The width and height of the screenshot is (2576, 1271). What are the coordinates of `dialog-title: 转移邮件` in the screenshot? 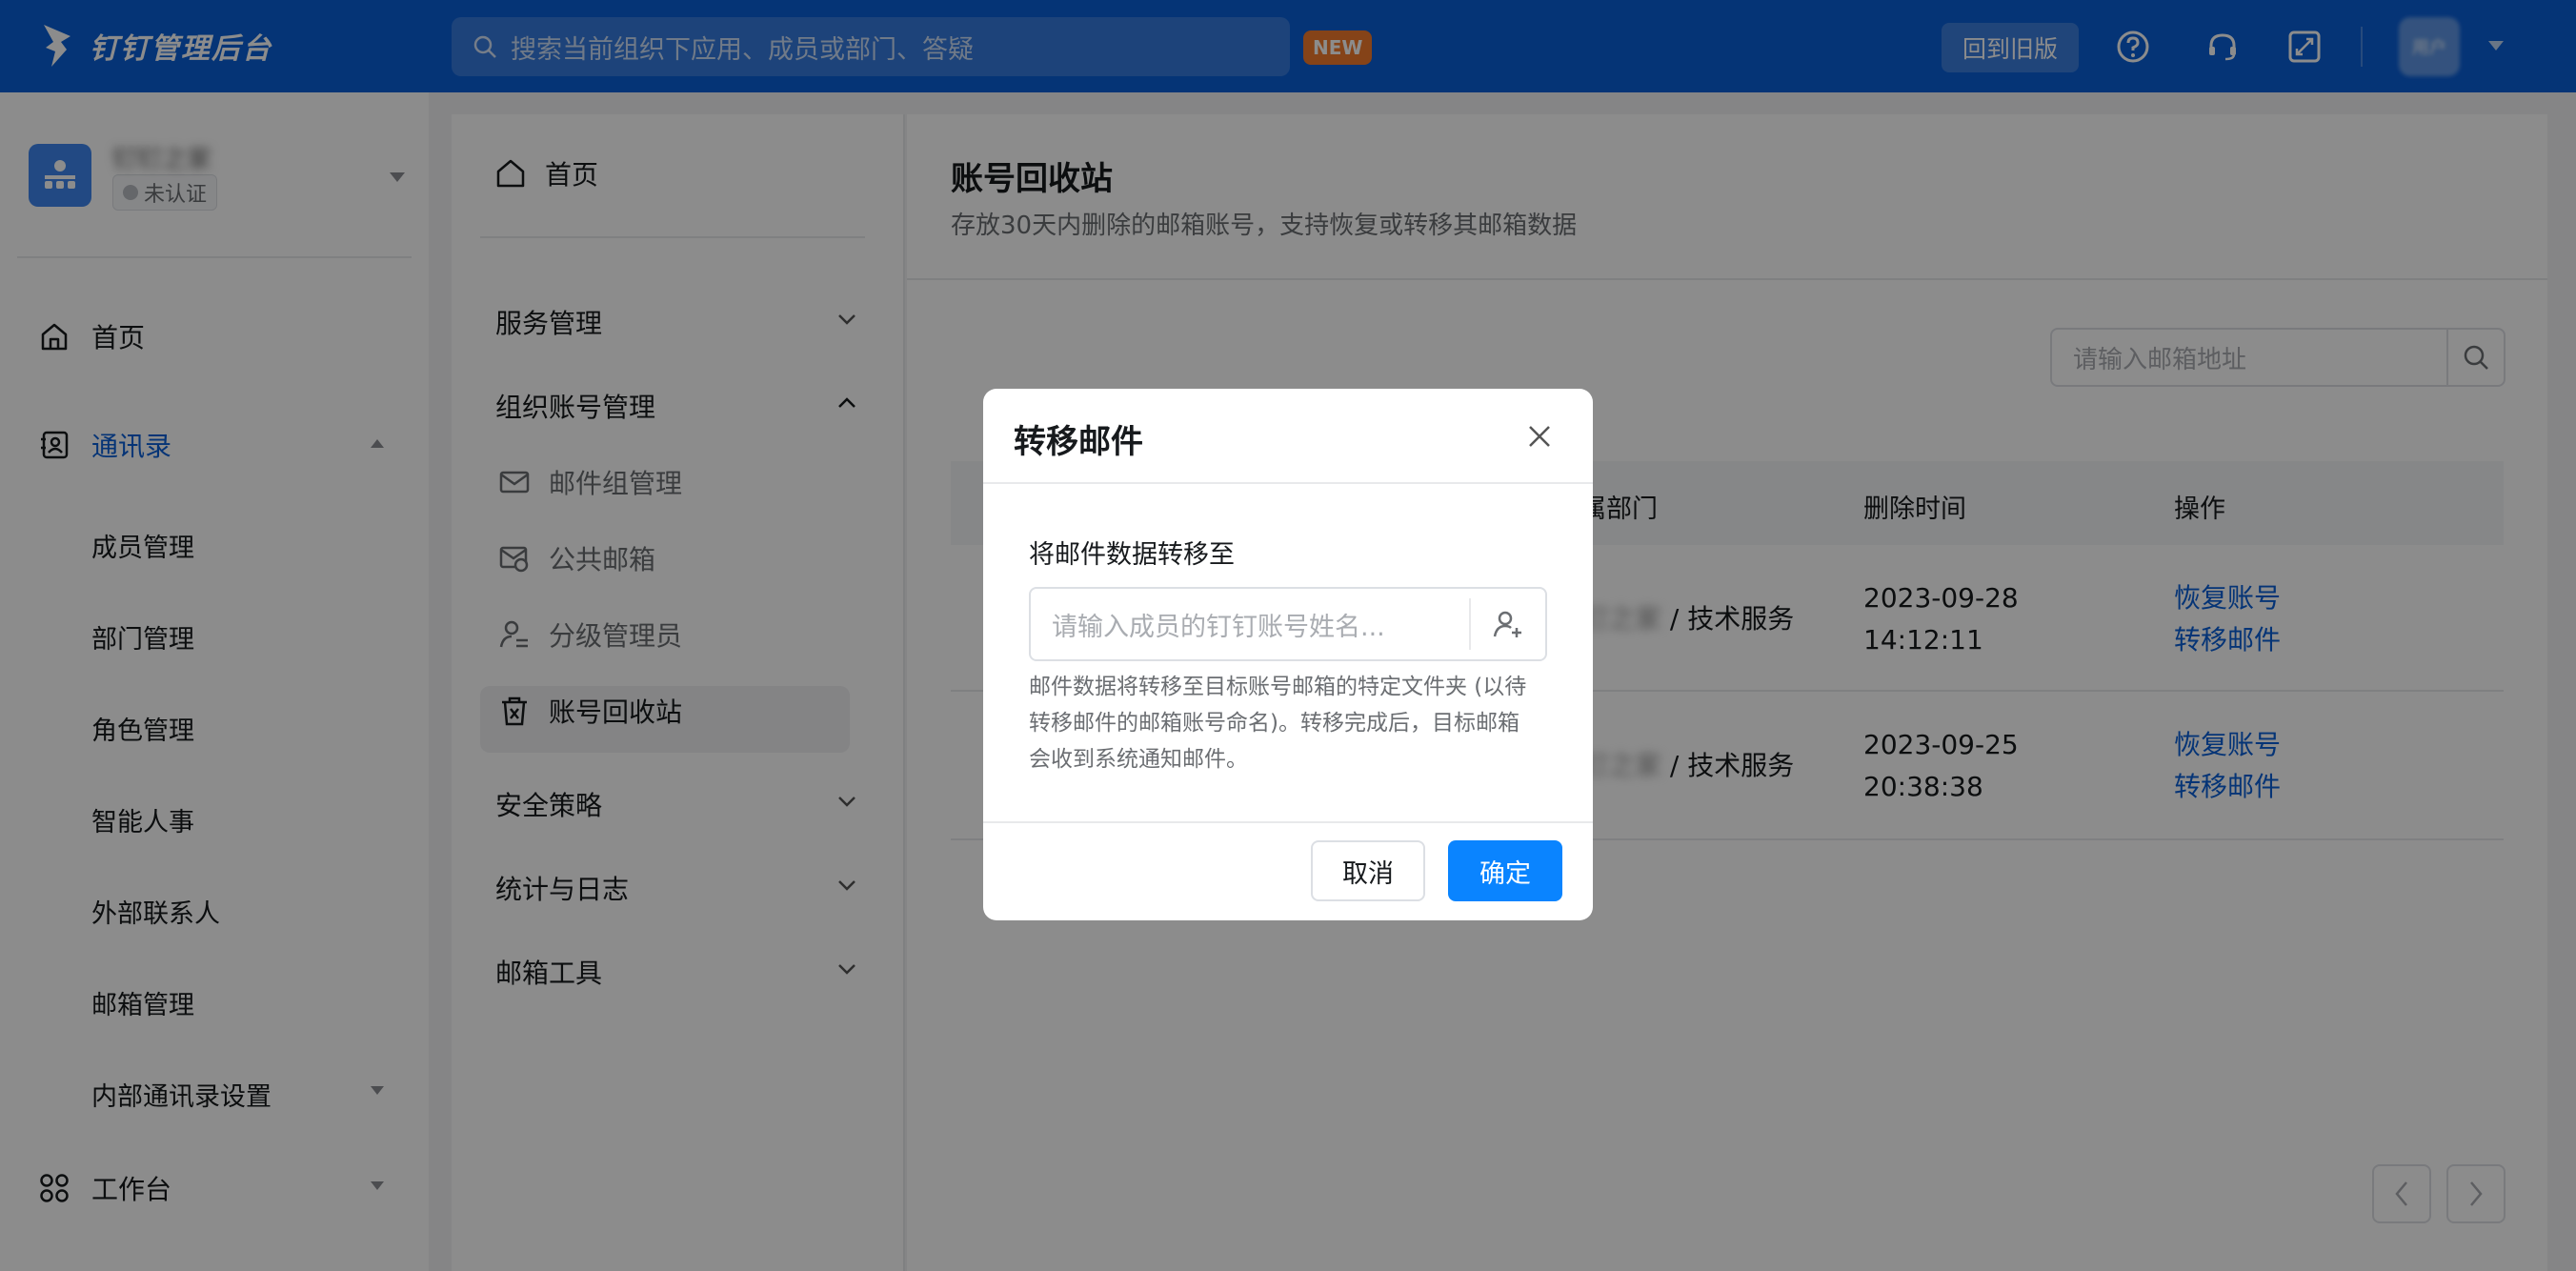 It's located at (1079, 442).